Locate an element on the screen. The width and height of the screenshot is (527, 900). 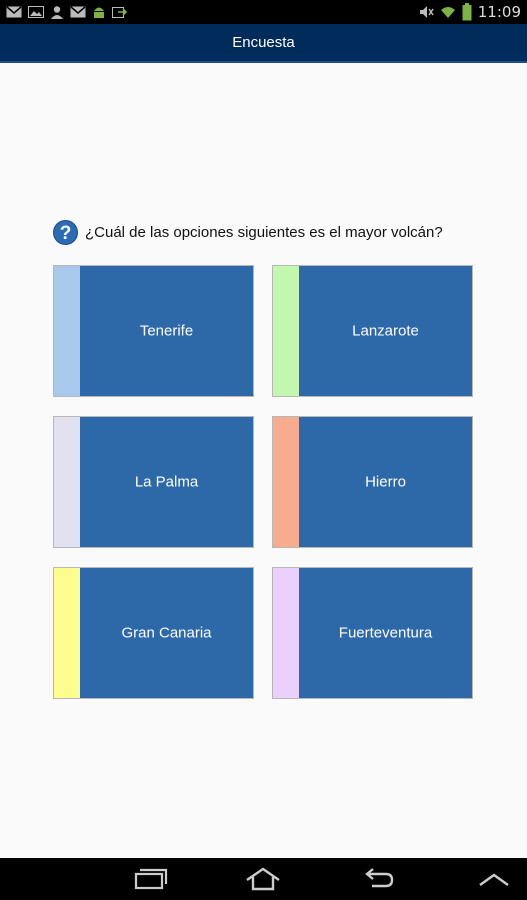
app-bar: Encuesta is located at coordinates (263, 43).